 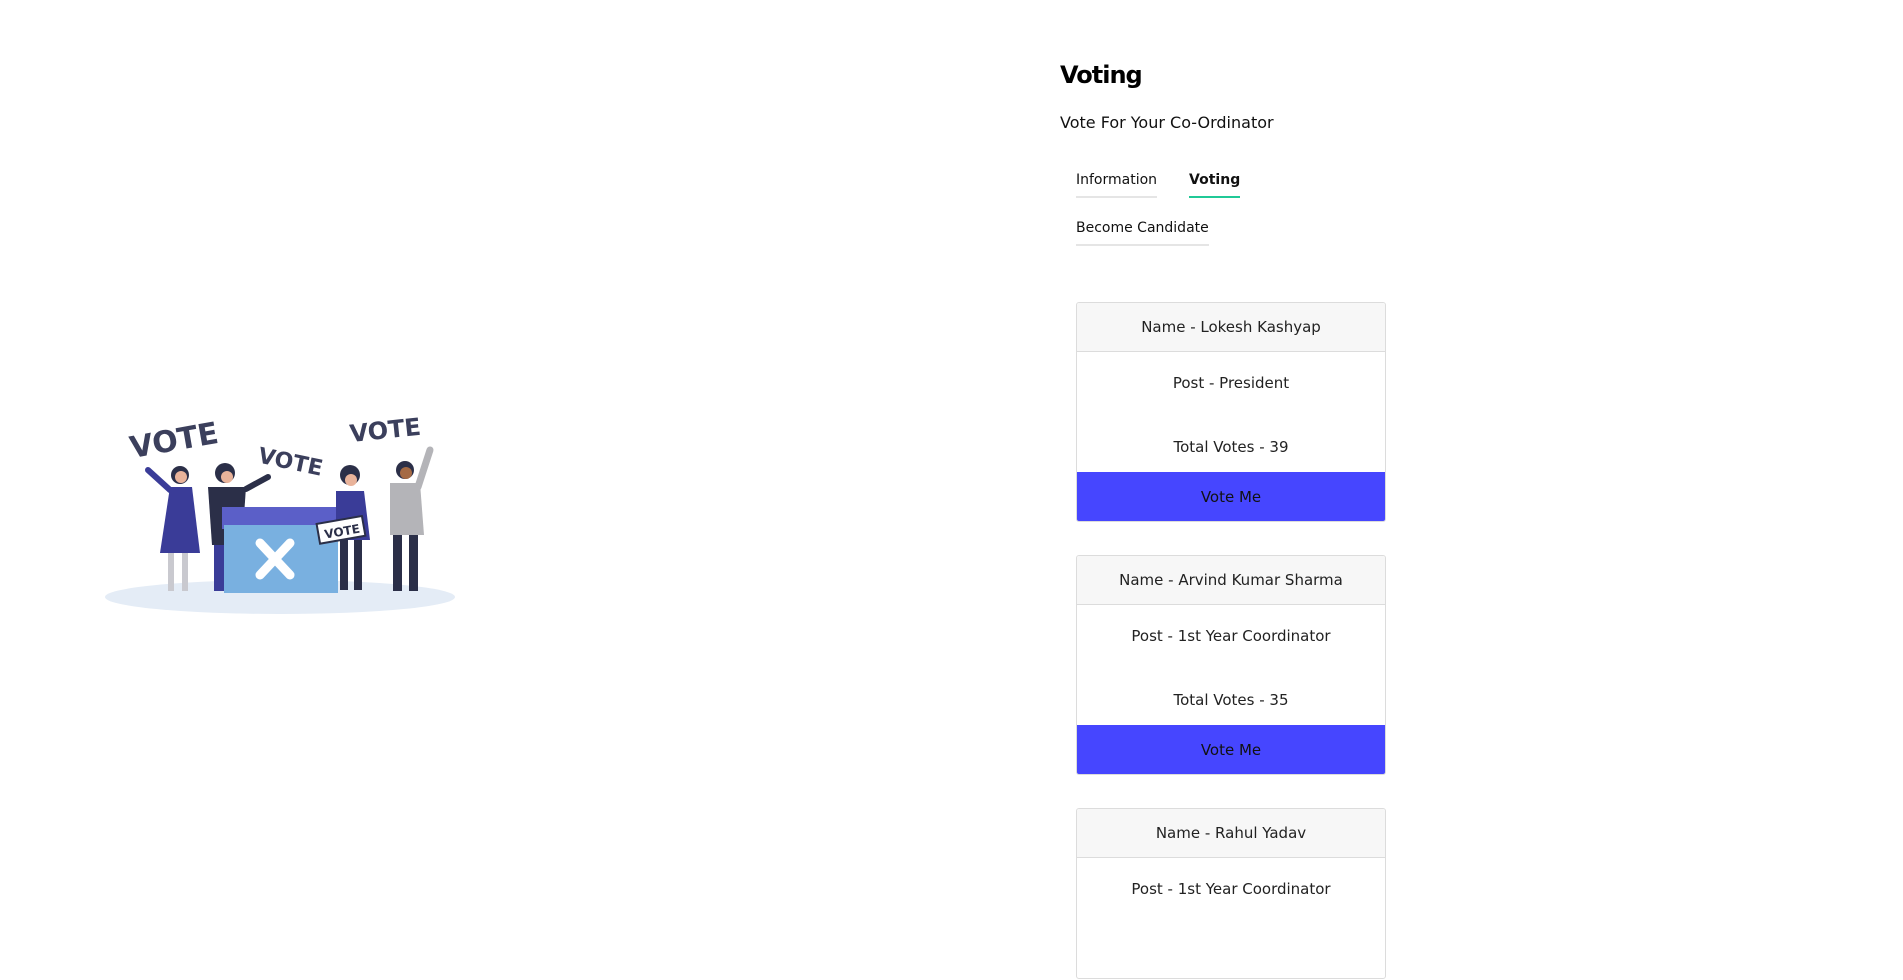 I want to click on tab-information: Information, so click(x=1117, y=182).